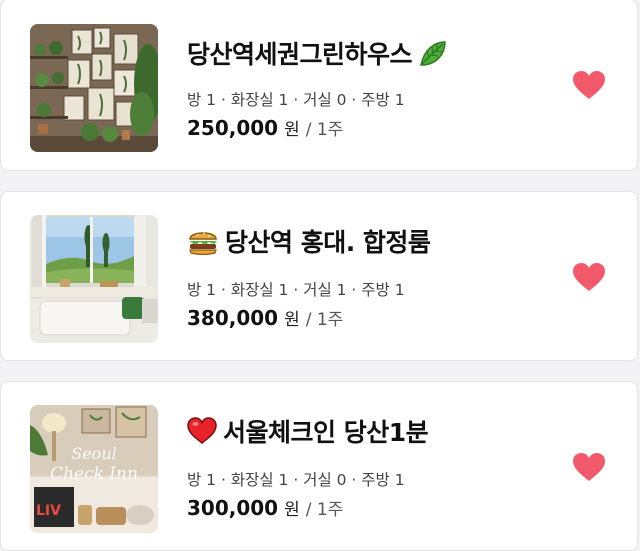 The width and height of the screenshot is (640, 551). Describe the element at coordinates (94, 474) in the screenshot. I see `svg-text: Check Inn` at that location.